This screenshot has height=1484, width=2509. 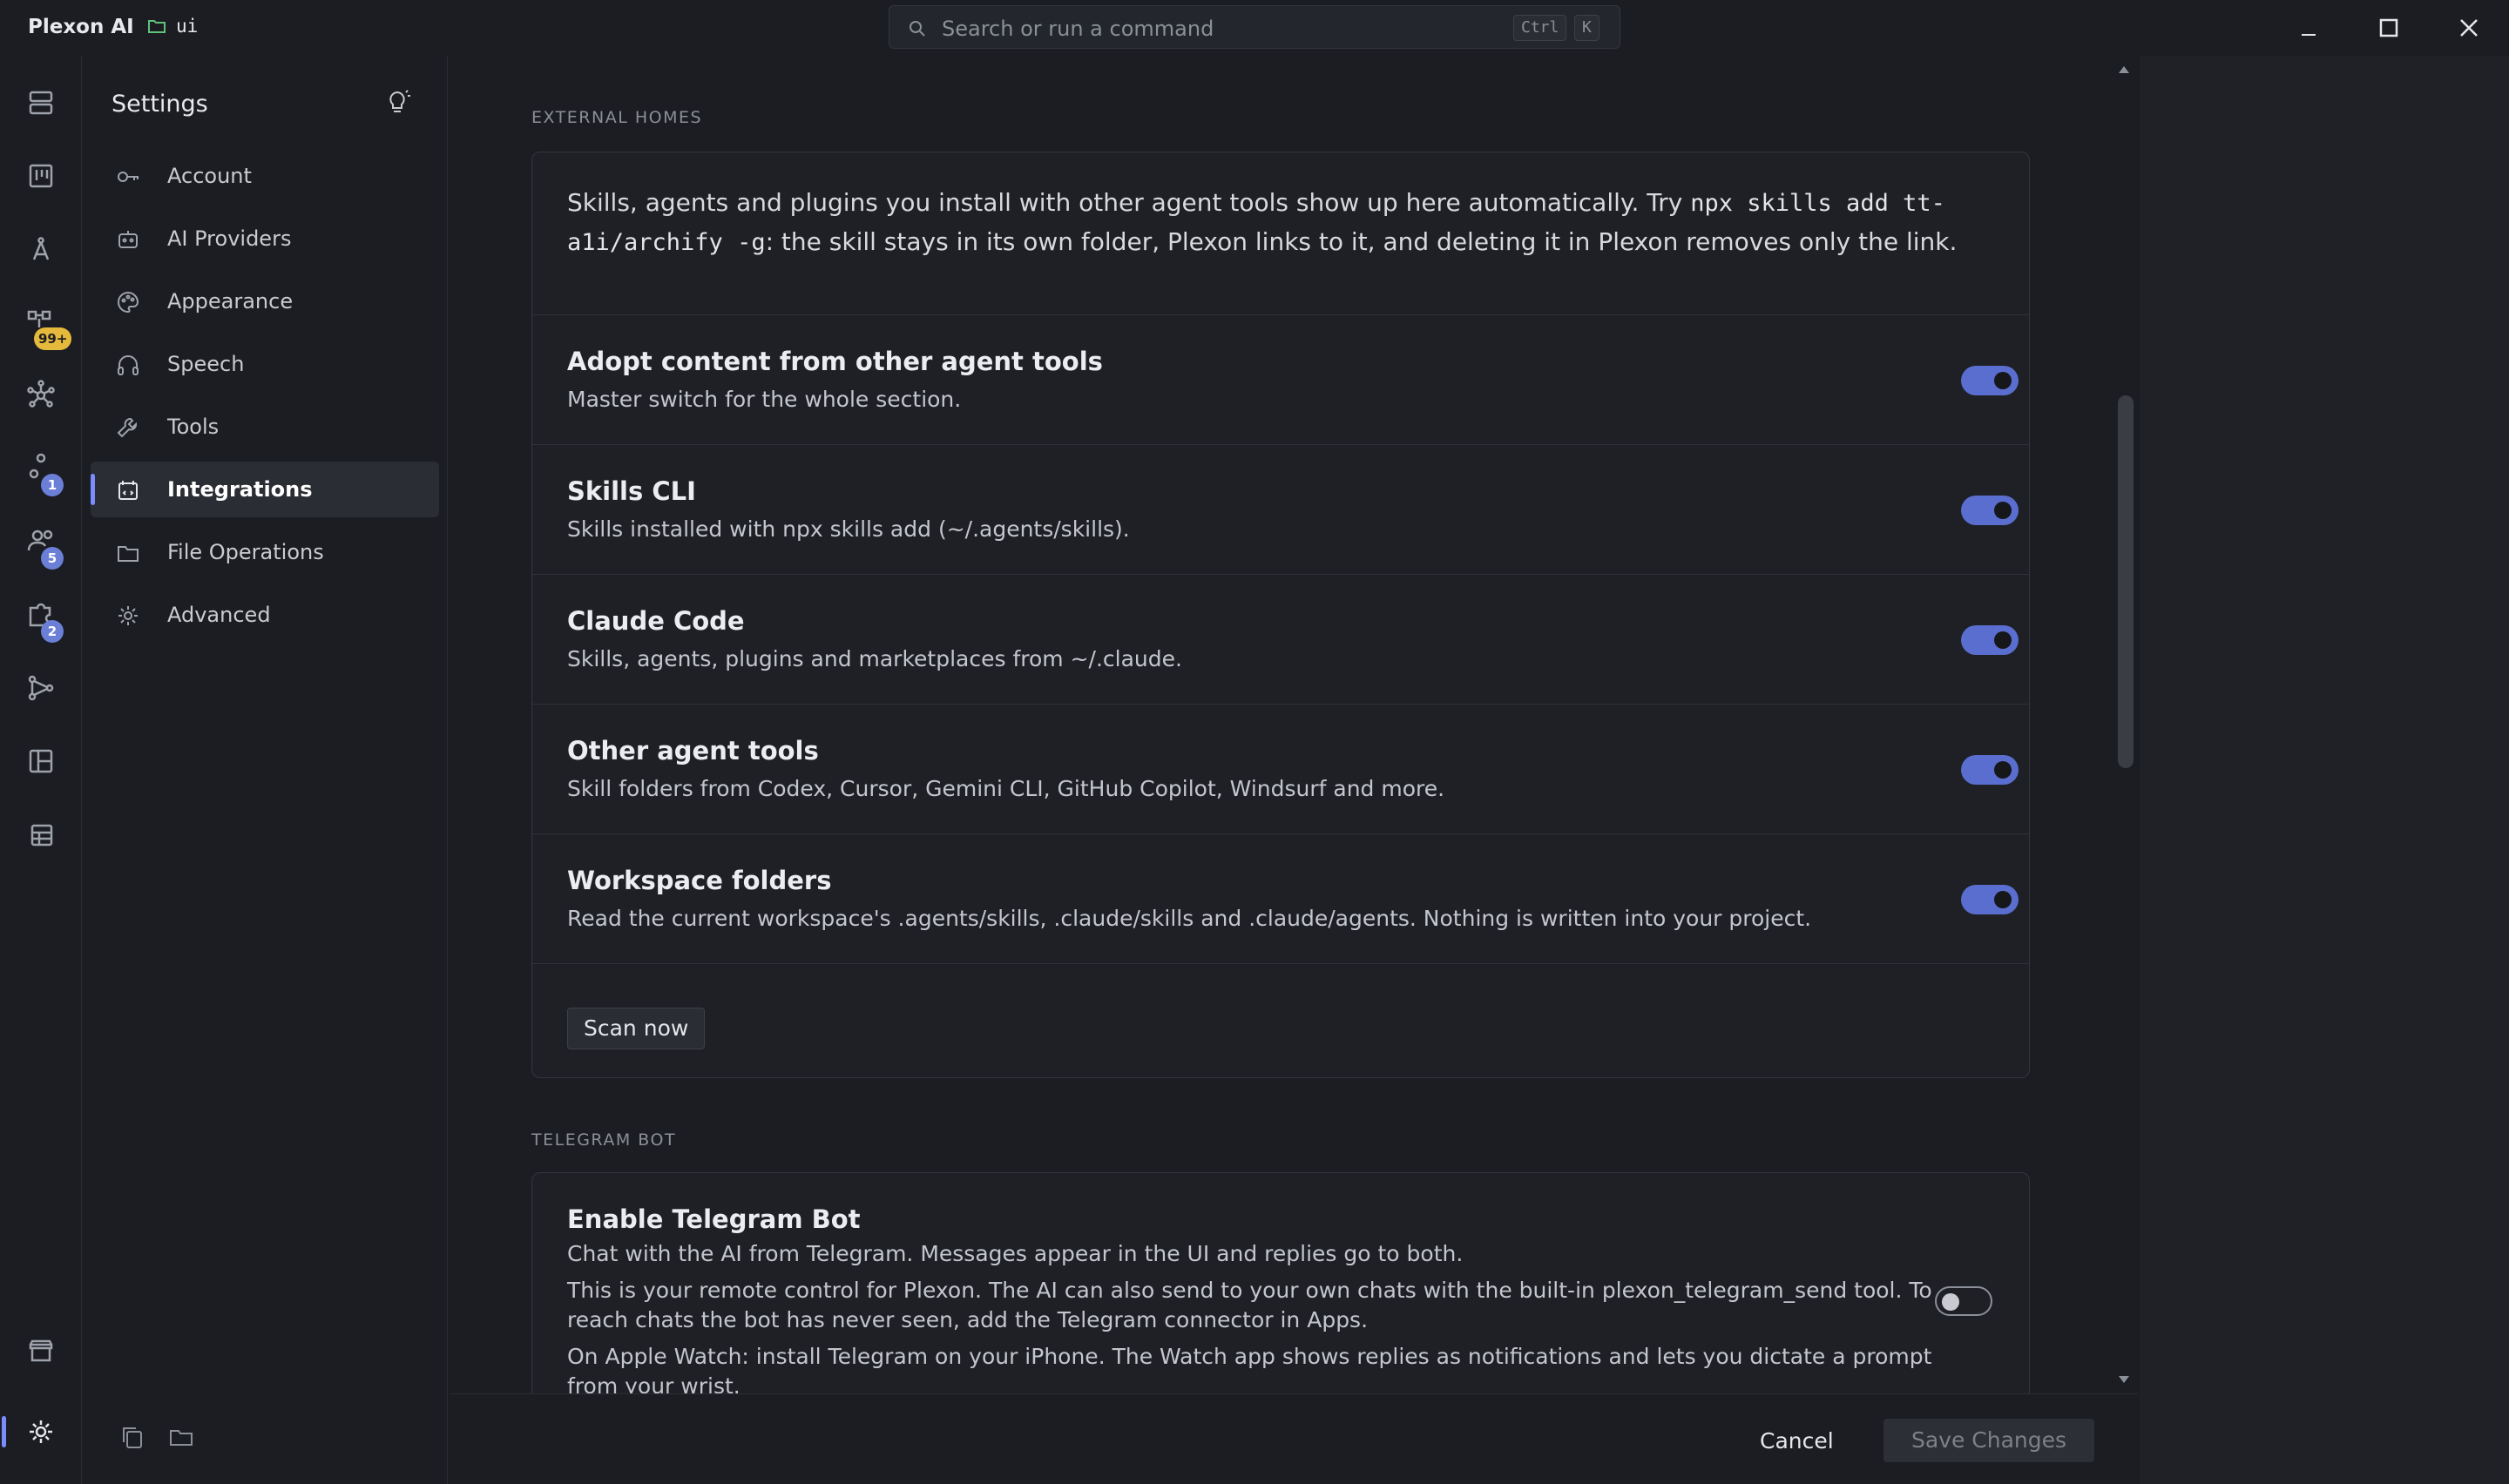 I want to click on scan-row: Scan now, so click(x=1280, y=1020).